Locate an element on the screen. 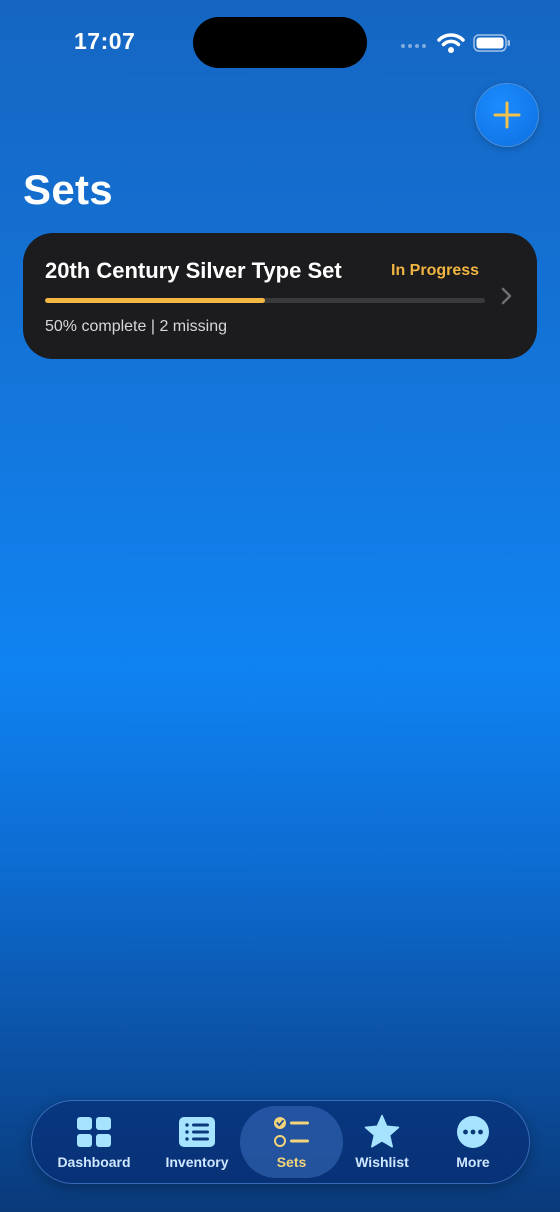 This screenshot has height=1212, width=560. tab-dashboard: Dashboard is located at coordinates (94, 1142).